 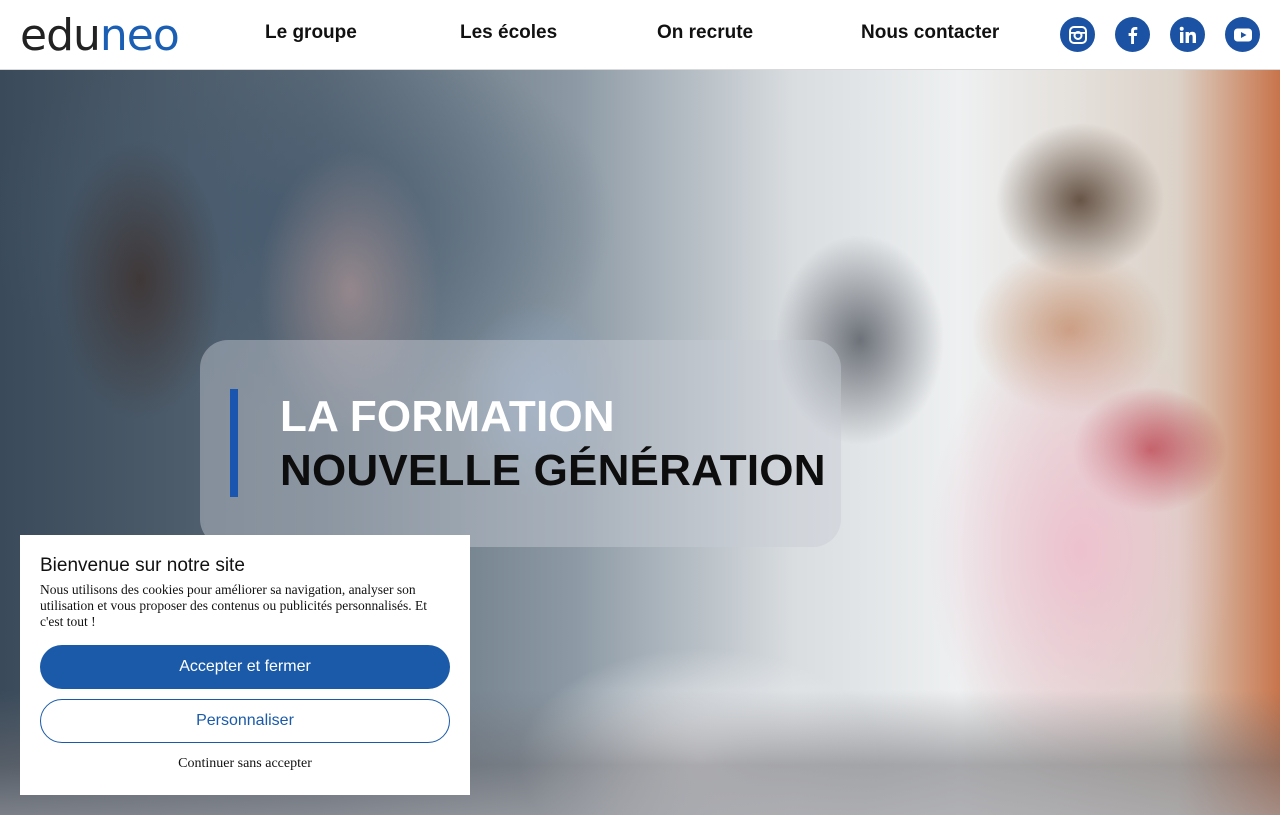 I want to click on logo-text-edu: edu, so click(x=60, y=35).